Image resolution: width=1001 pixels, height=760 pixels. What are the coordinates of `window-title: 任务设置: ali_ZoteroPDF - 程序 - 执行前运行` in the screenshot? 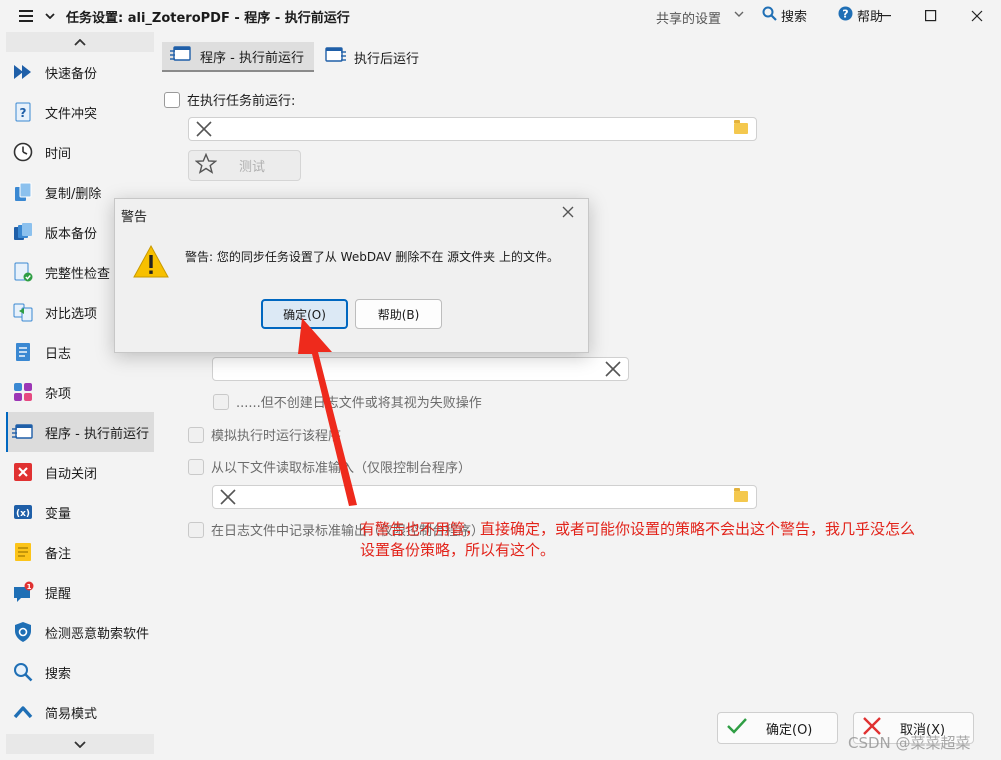 It's located at (208, 18).